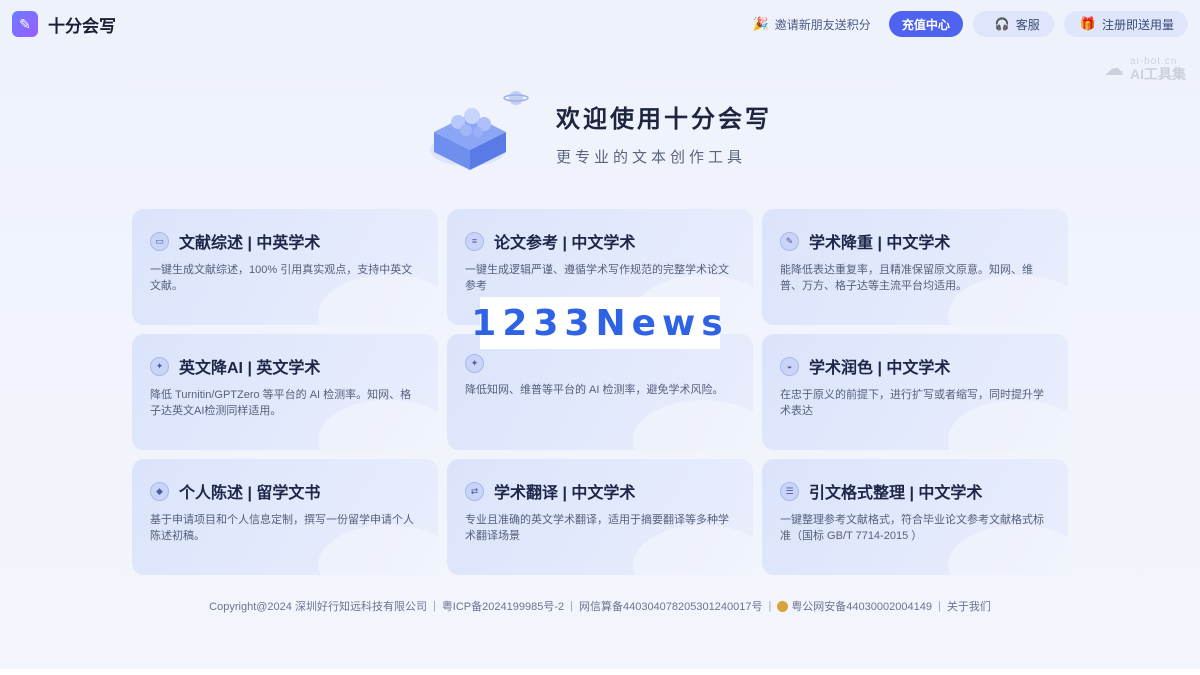  What do you see at coordinates (760, 23) in the screenshot?
I see `party-popper-icon: 🎉` at bounding box center [760, 23].